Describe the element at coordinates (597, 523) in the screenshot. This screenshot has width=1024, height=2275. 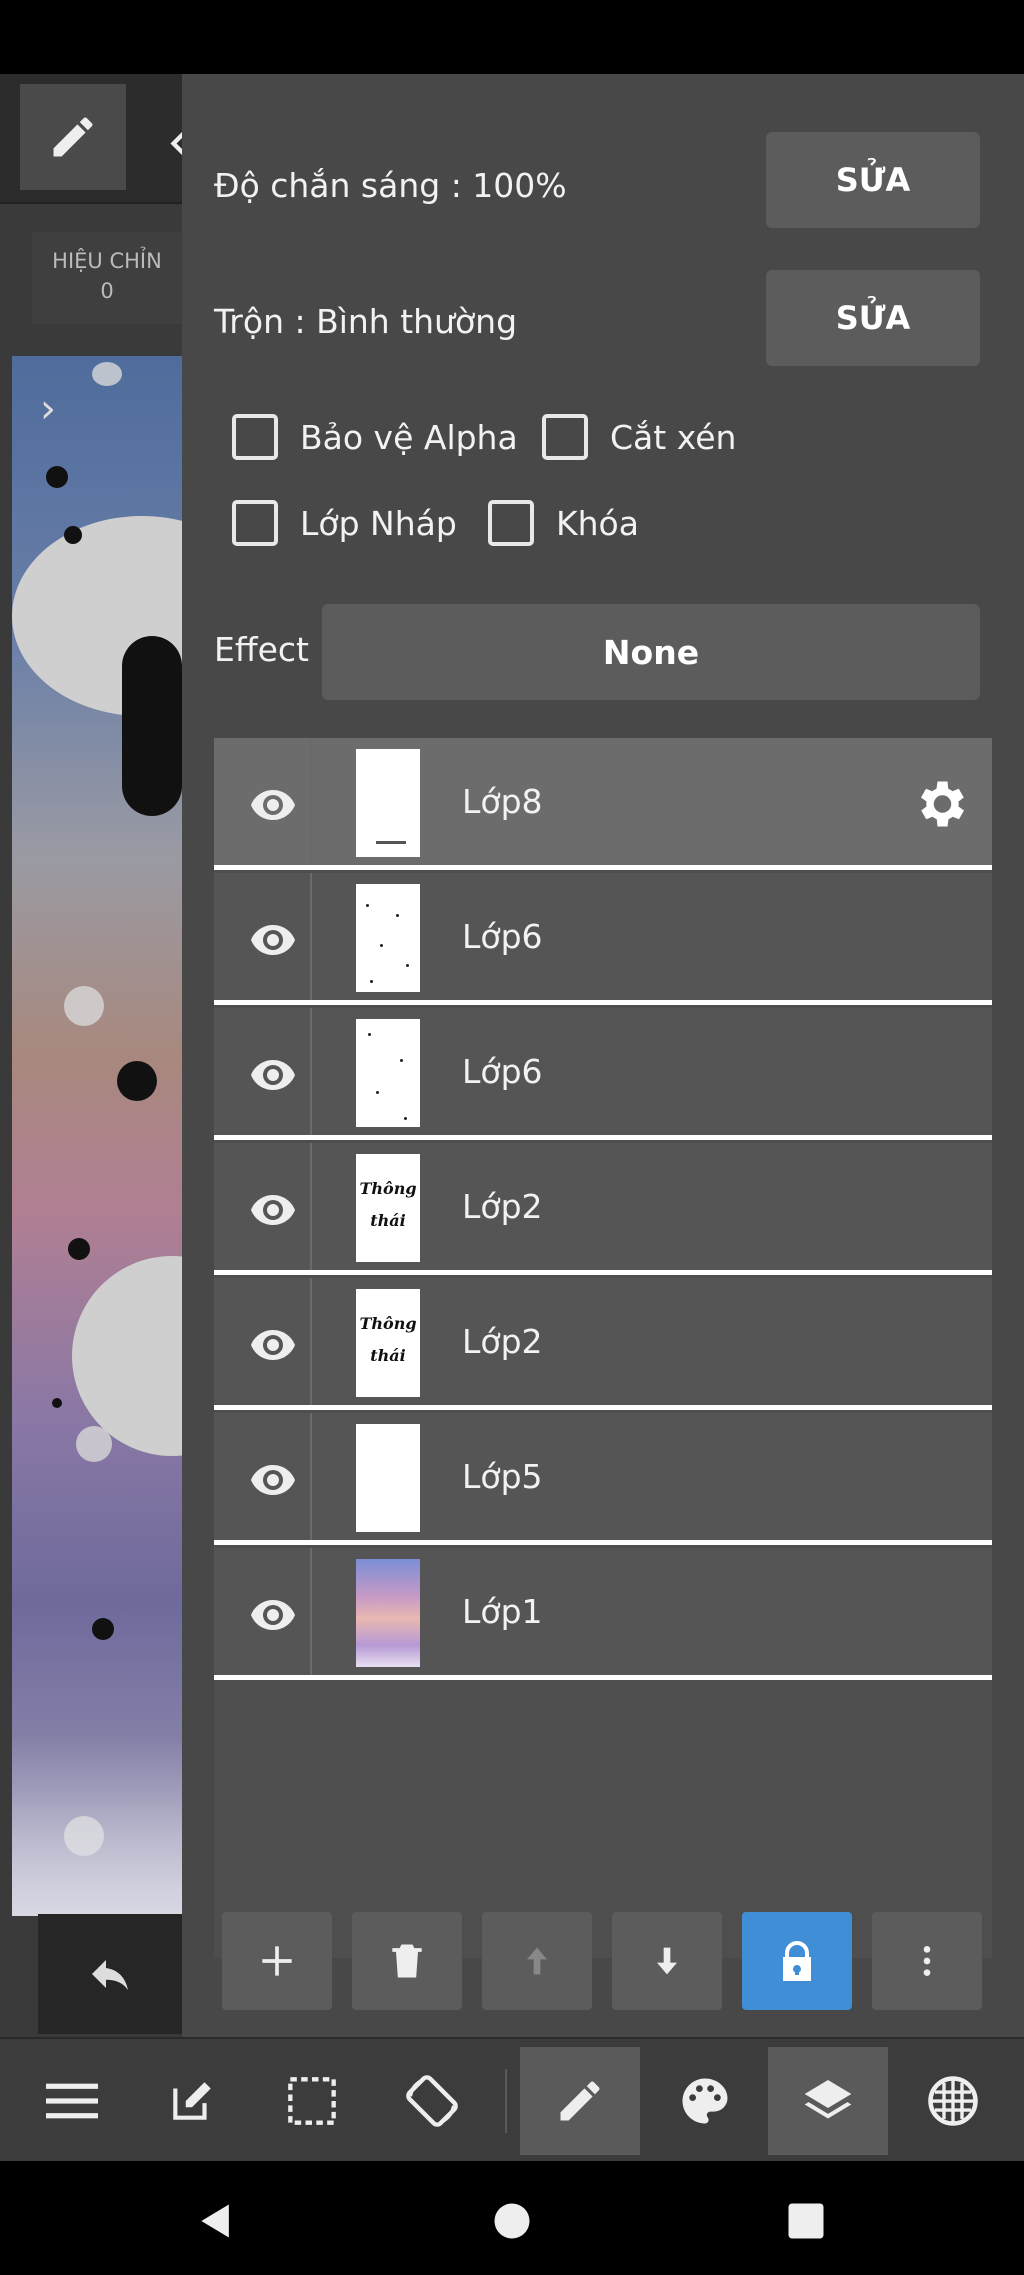
I see `lock-label: Khóa` at that location.